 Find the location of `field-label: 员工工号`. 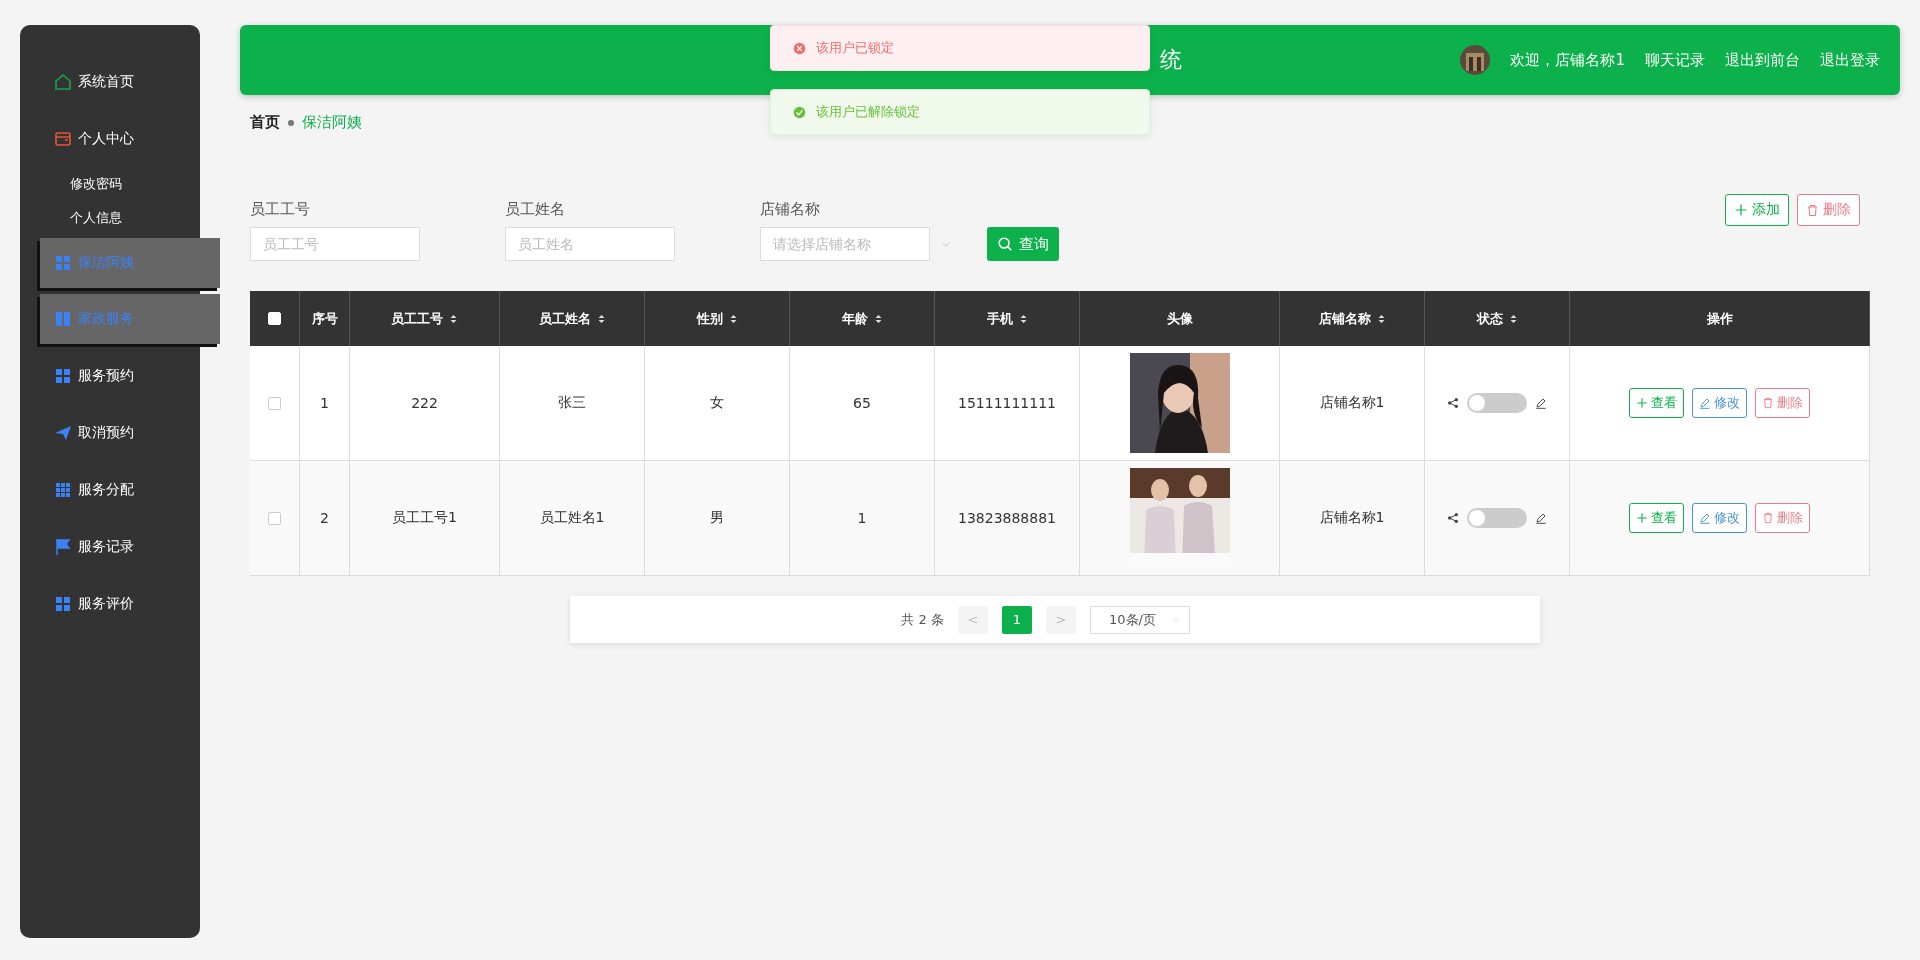

field-label: 员工工号 is located at coordinates (280, 209).